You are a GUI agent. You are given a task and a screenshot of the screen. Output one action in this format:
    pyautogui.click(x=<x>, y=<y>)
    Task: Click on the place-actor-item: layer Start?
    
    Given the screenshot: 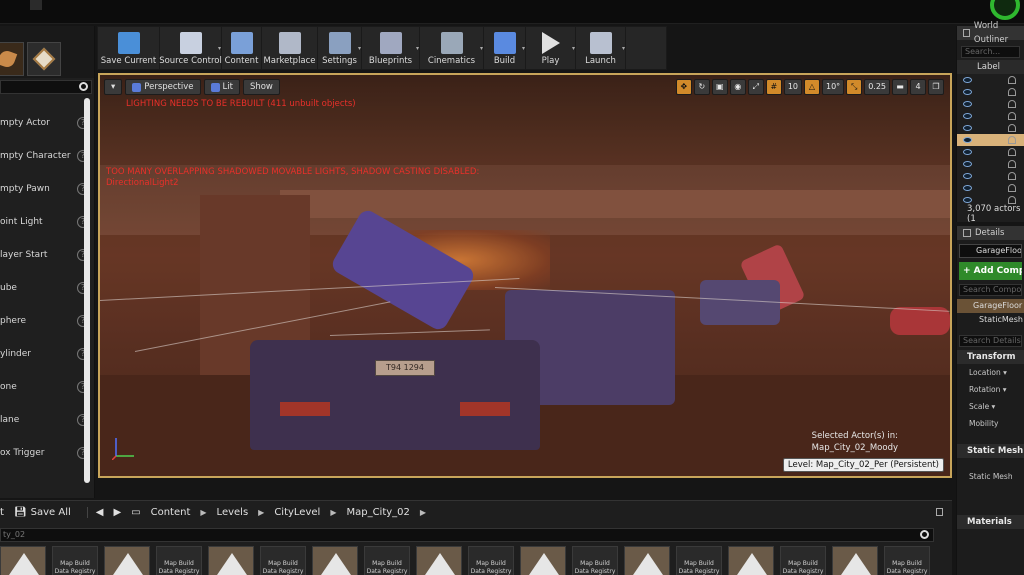 What is the action you would take?
    pyautogui.click(x=47, y=254)
    